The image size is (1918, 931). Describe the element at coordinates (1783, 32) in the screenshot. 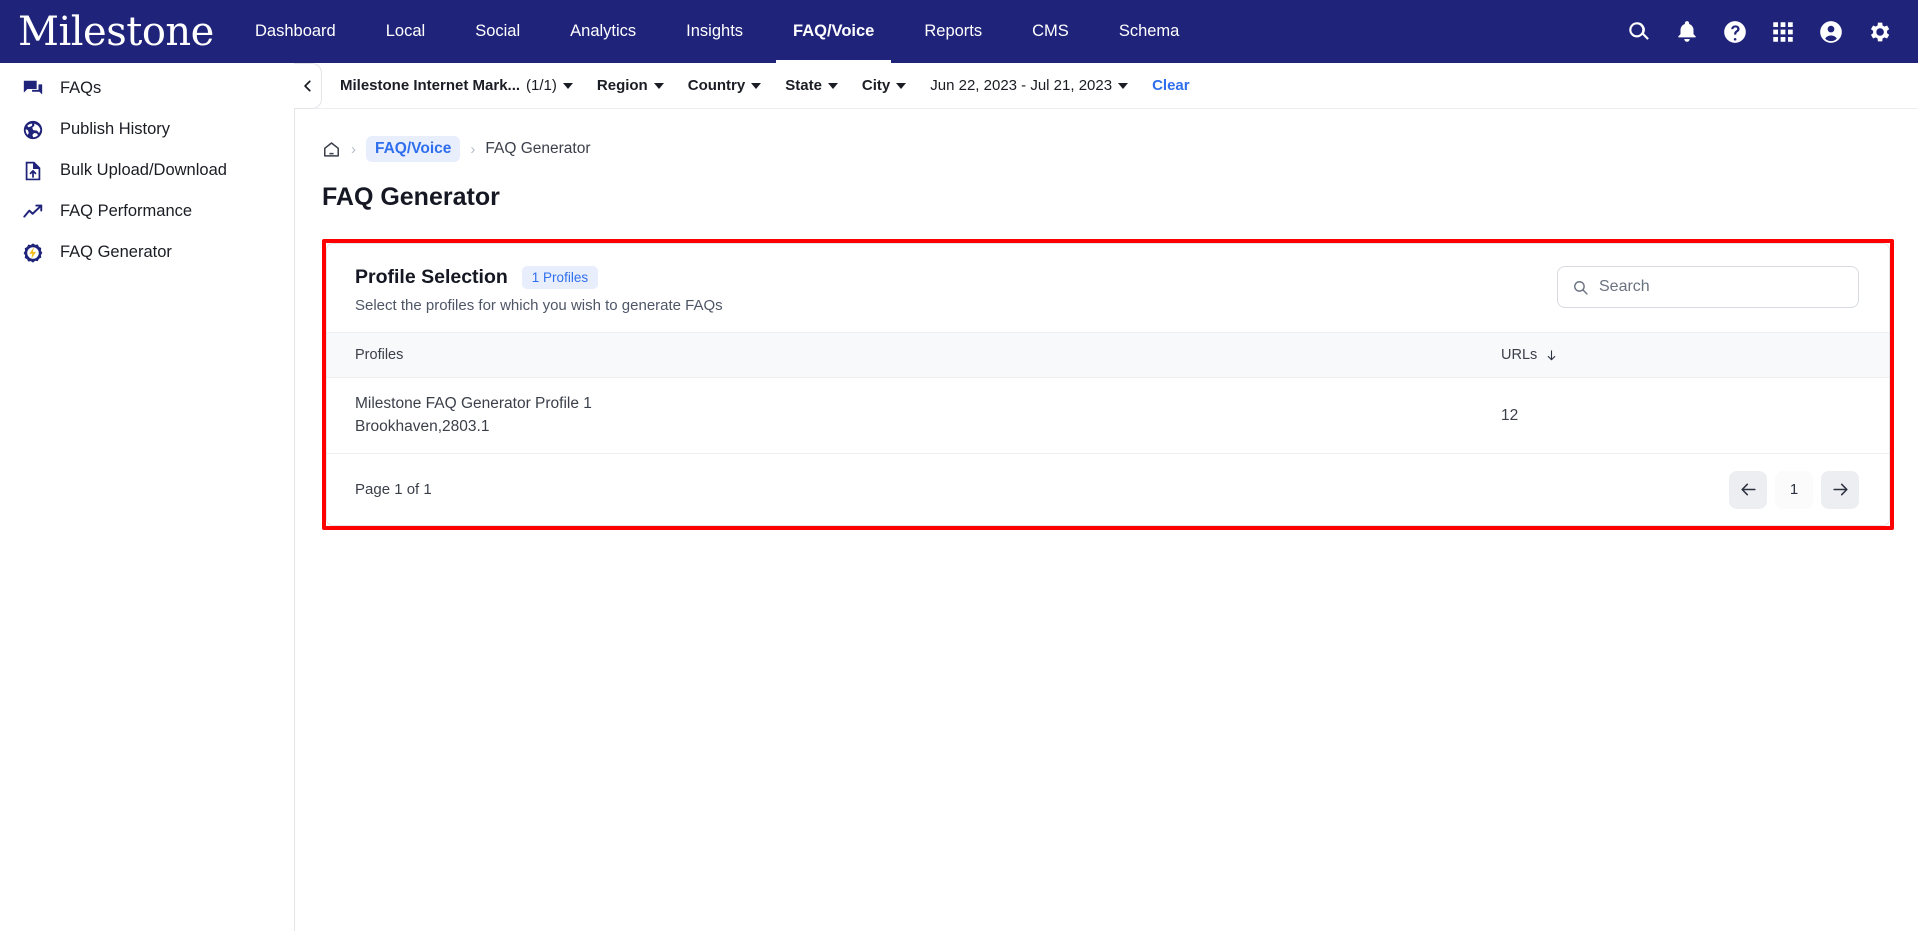

I see `apps-grid-icon` at that location.